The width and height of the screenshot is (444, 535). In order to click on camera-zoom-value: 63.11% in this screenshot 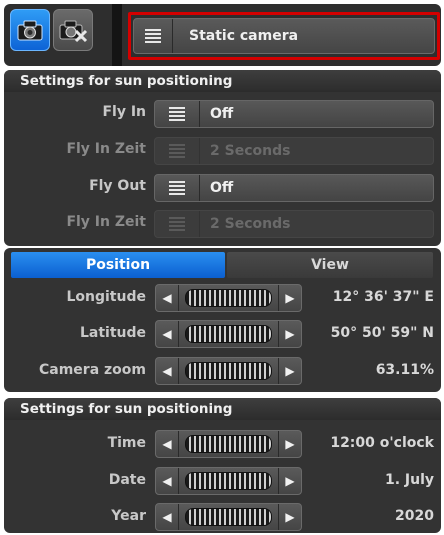, I will do `click(404, 370)`.